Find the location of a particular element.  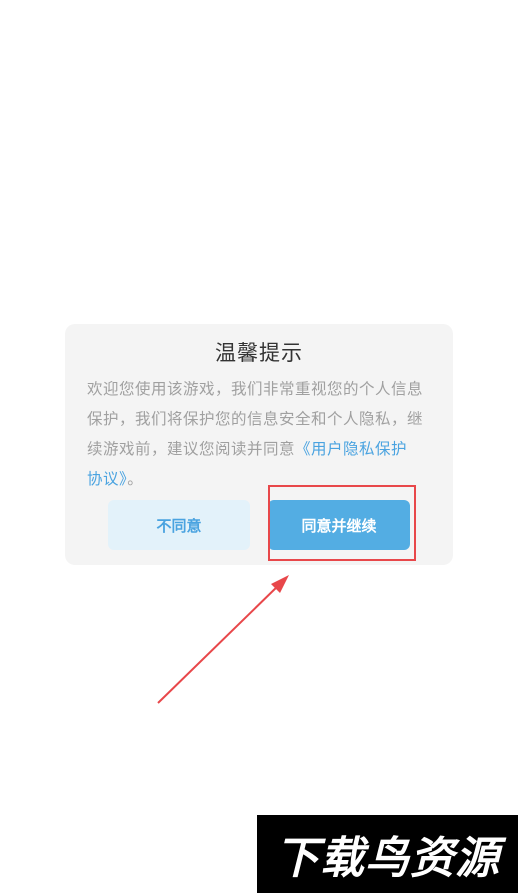

dialog-body-end: 。 is located at coordinates (135, 479).